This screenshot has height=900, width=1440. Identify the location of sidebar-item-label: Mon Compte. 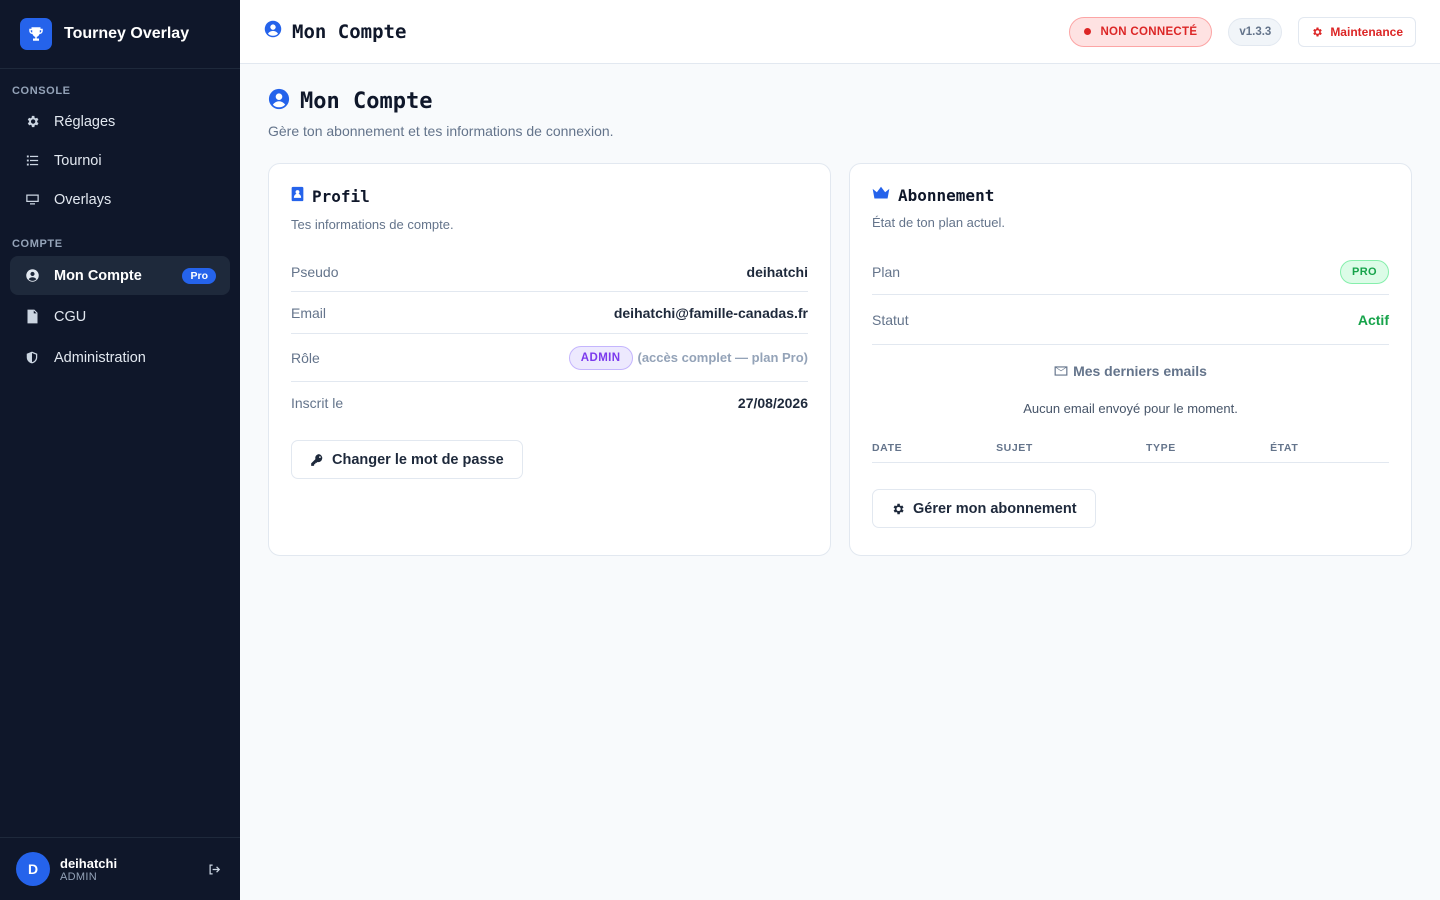
(98, 275).